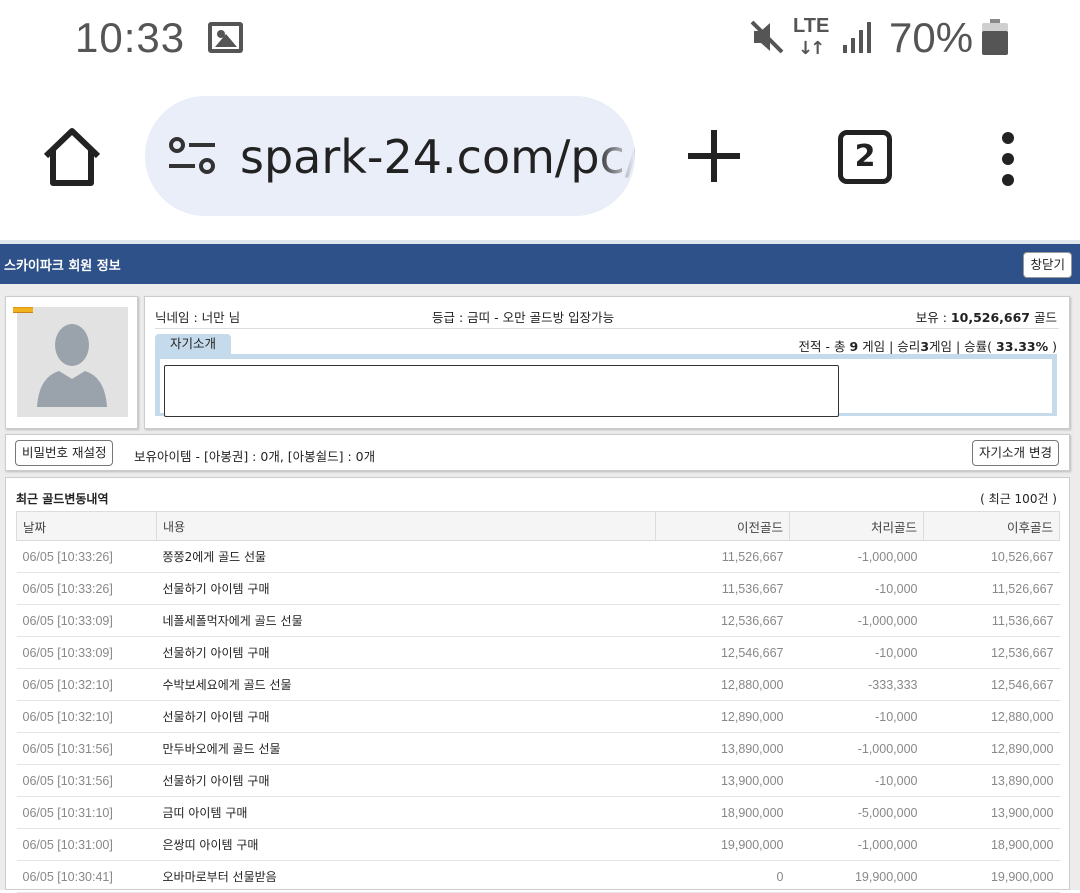 This screenshot has width=1080, height=893. Describe the element at coordinates (991, 812) in the screenshot. I see `cell-after: 13,900,000` at that location.